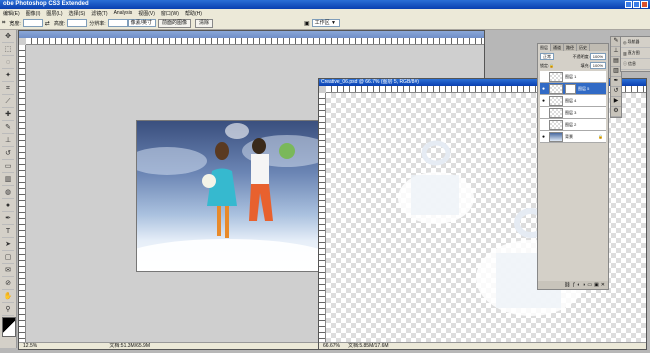  Describe the element at coordinates (570, 77) in the screenshot. I see `layer-name: 图层 1` at that location.